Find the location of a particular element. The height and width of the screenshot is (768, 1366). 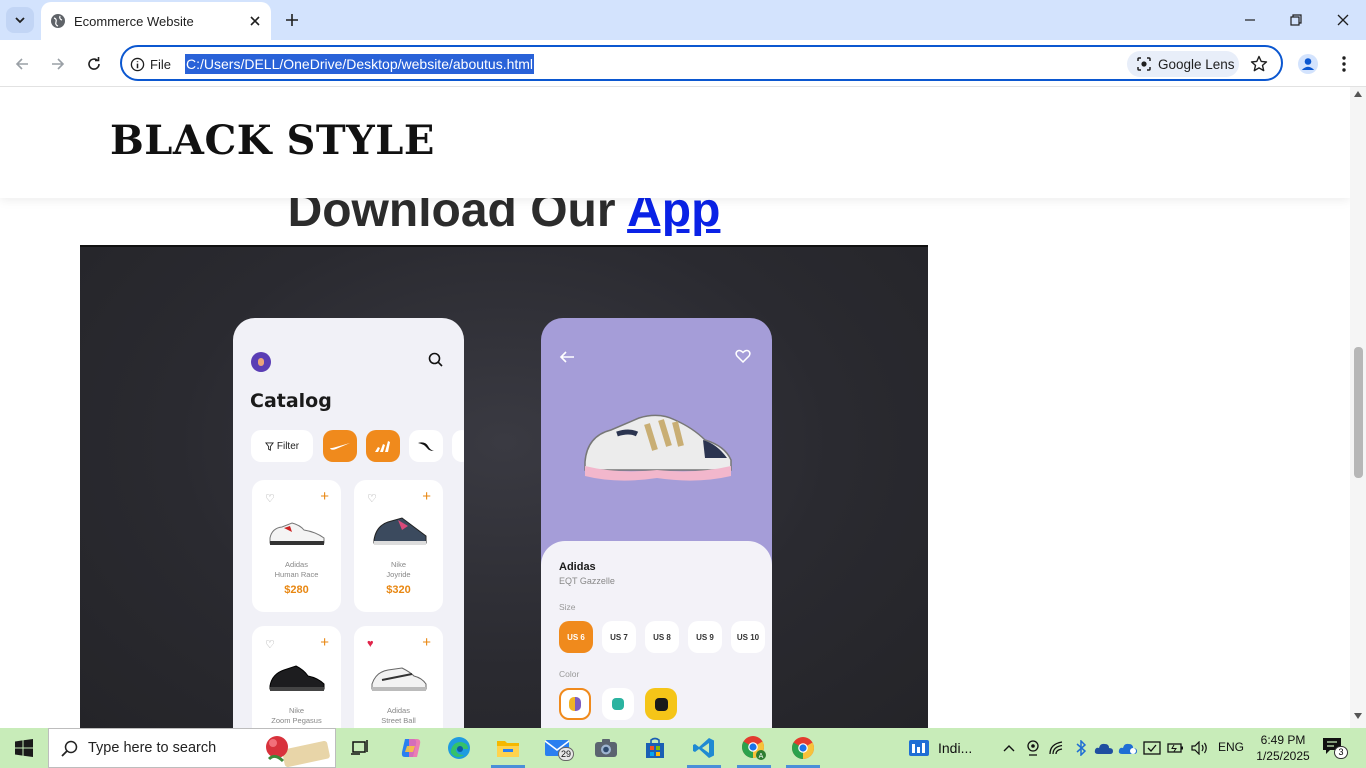

browser-tab-strip: Ecommerce Website is located at coordinates (683, 20).